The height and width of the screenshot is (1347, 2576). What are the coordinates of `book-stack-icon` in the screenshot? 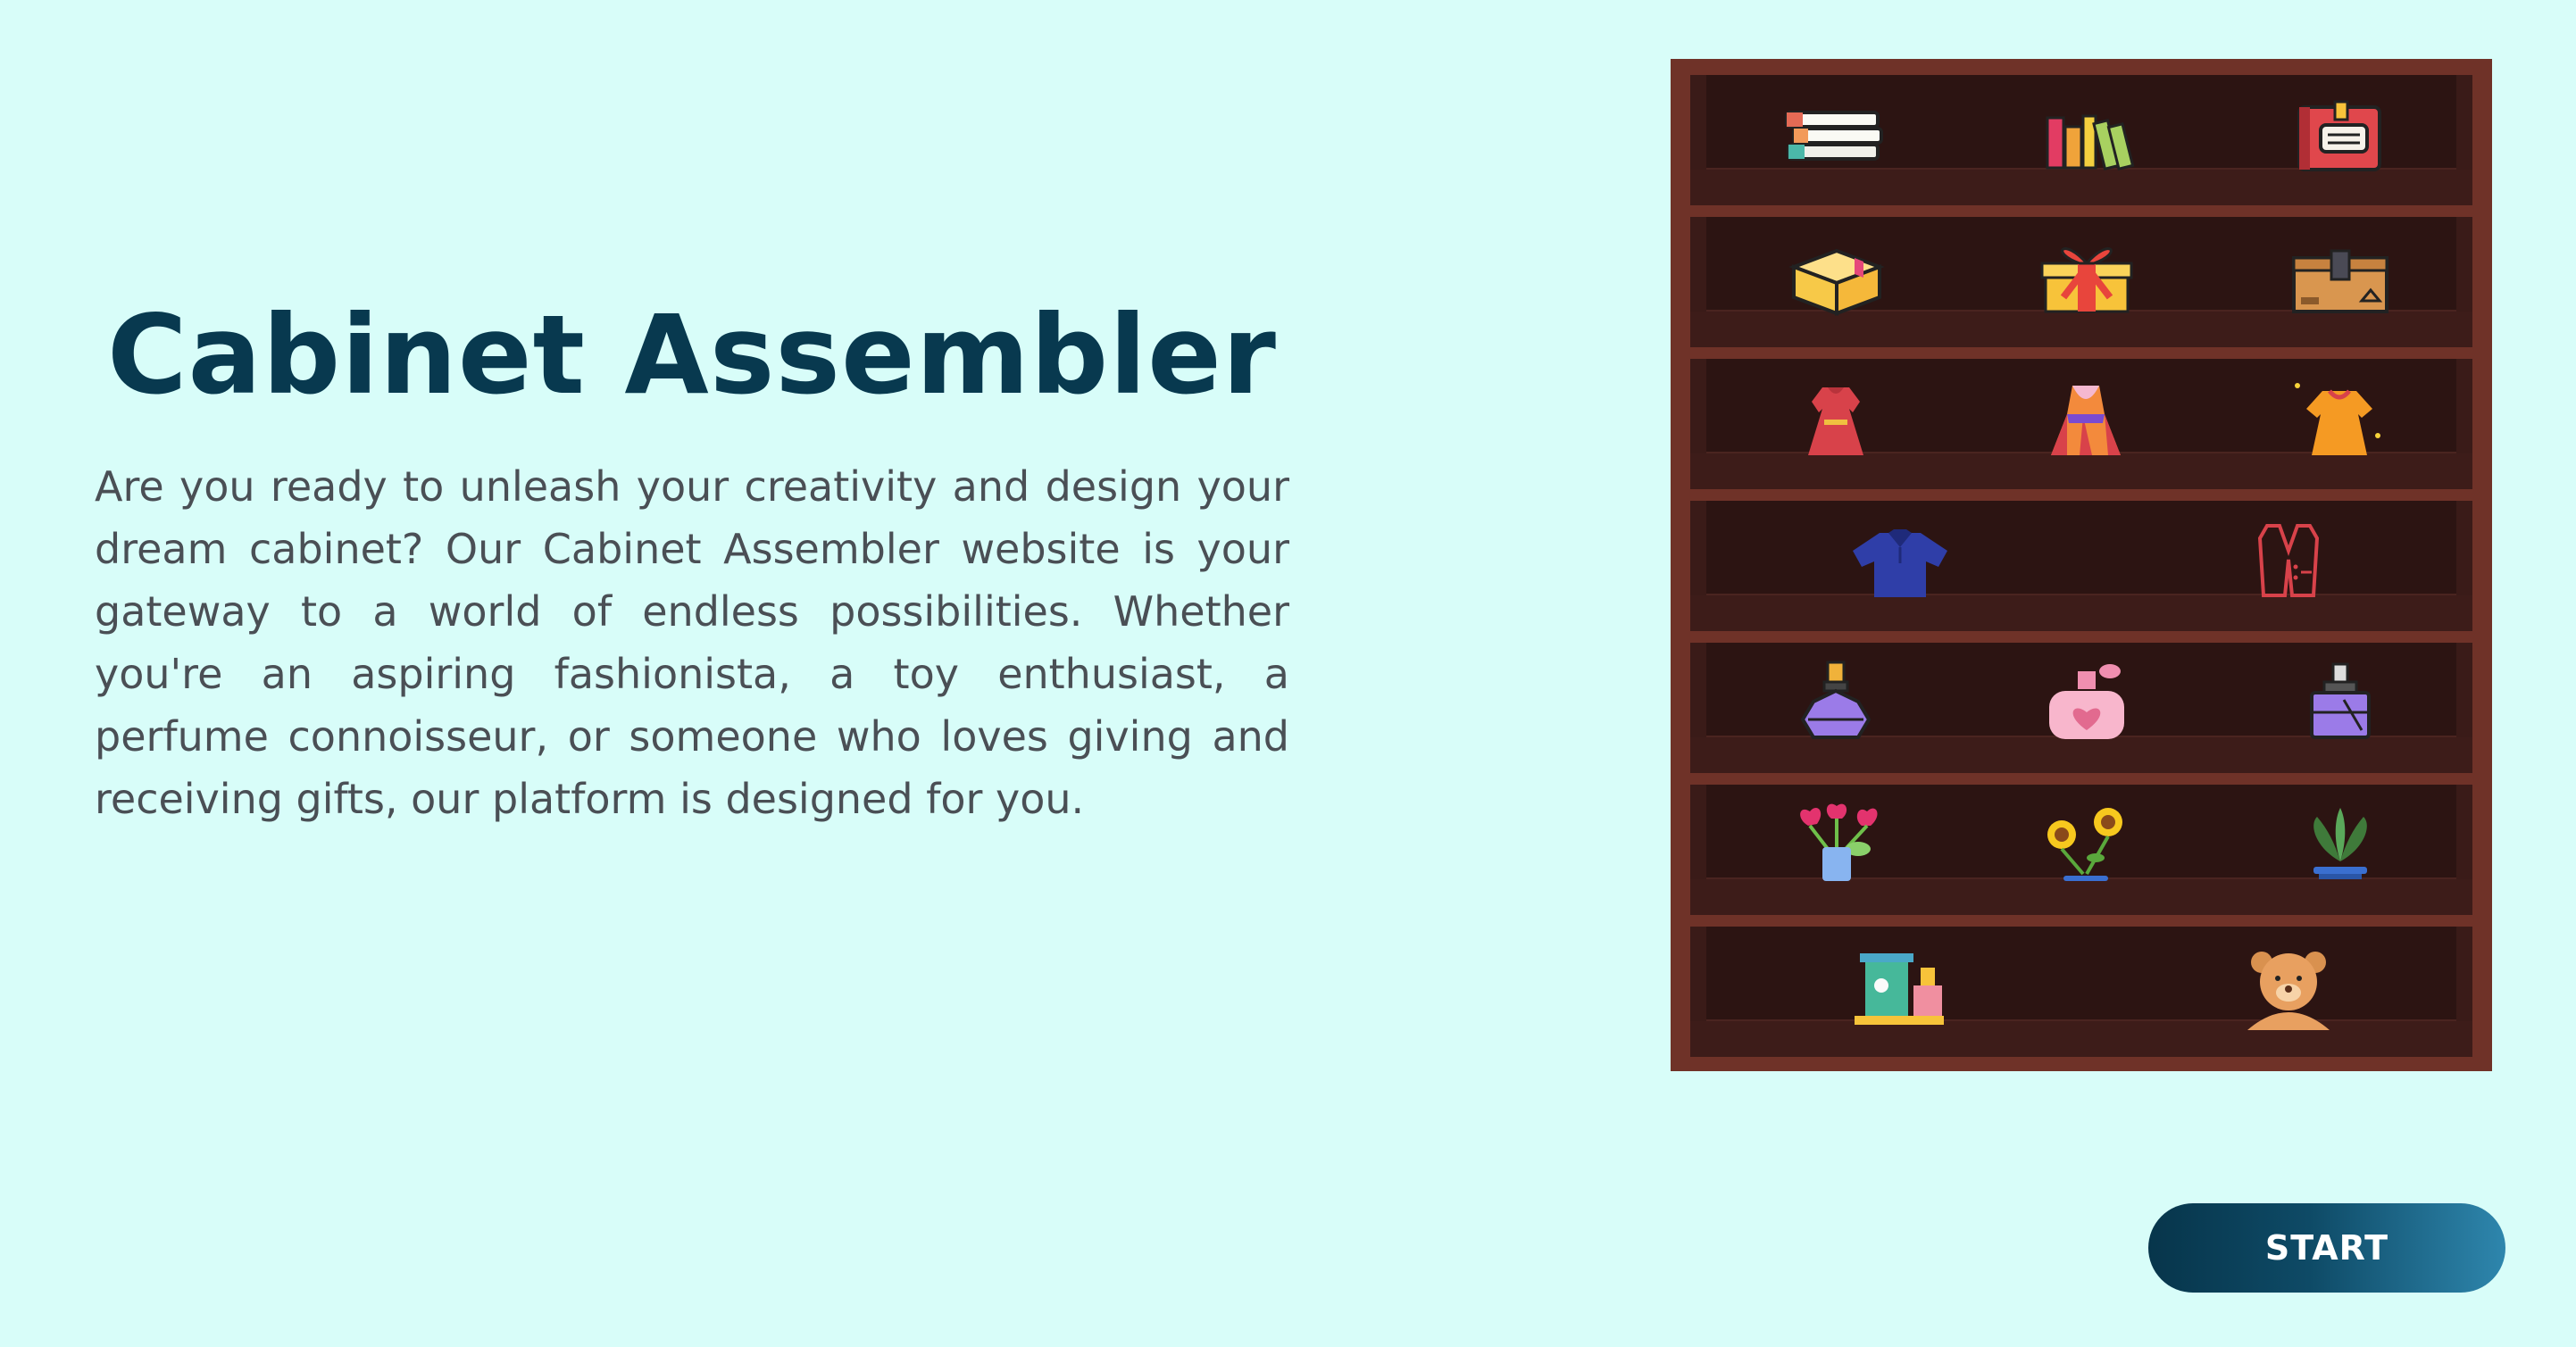 It's located at (1836, 134).